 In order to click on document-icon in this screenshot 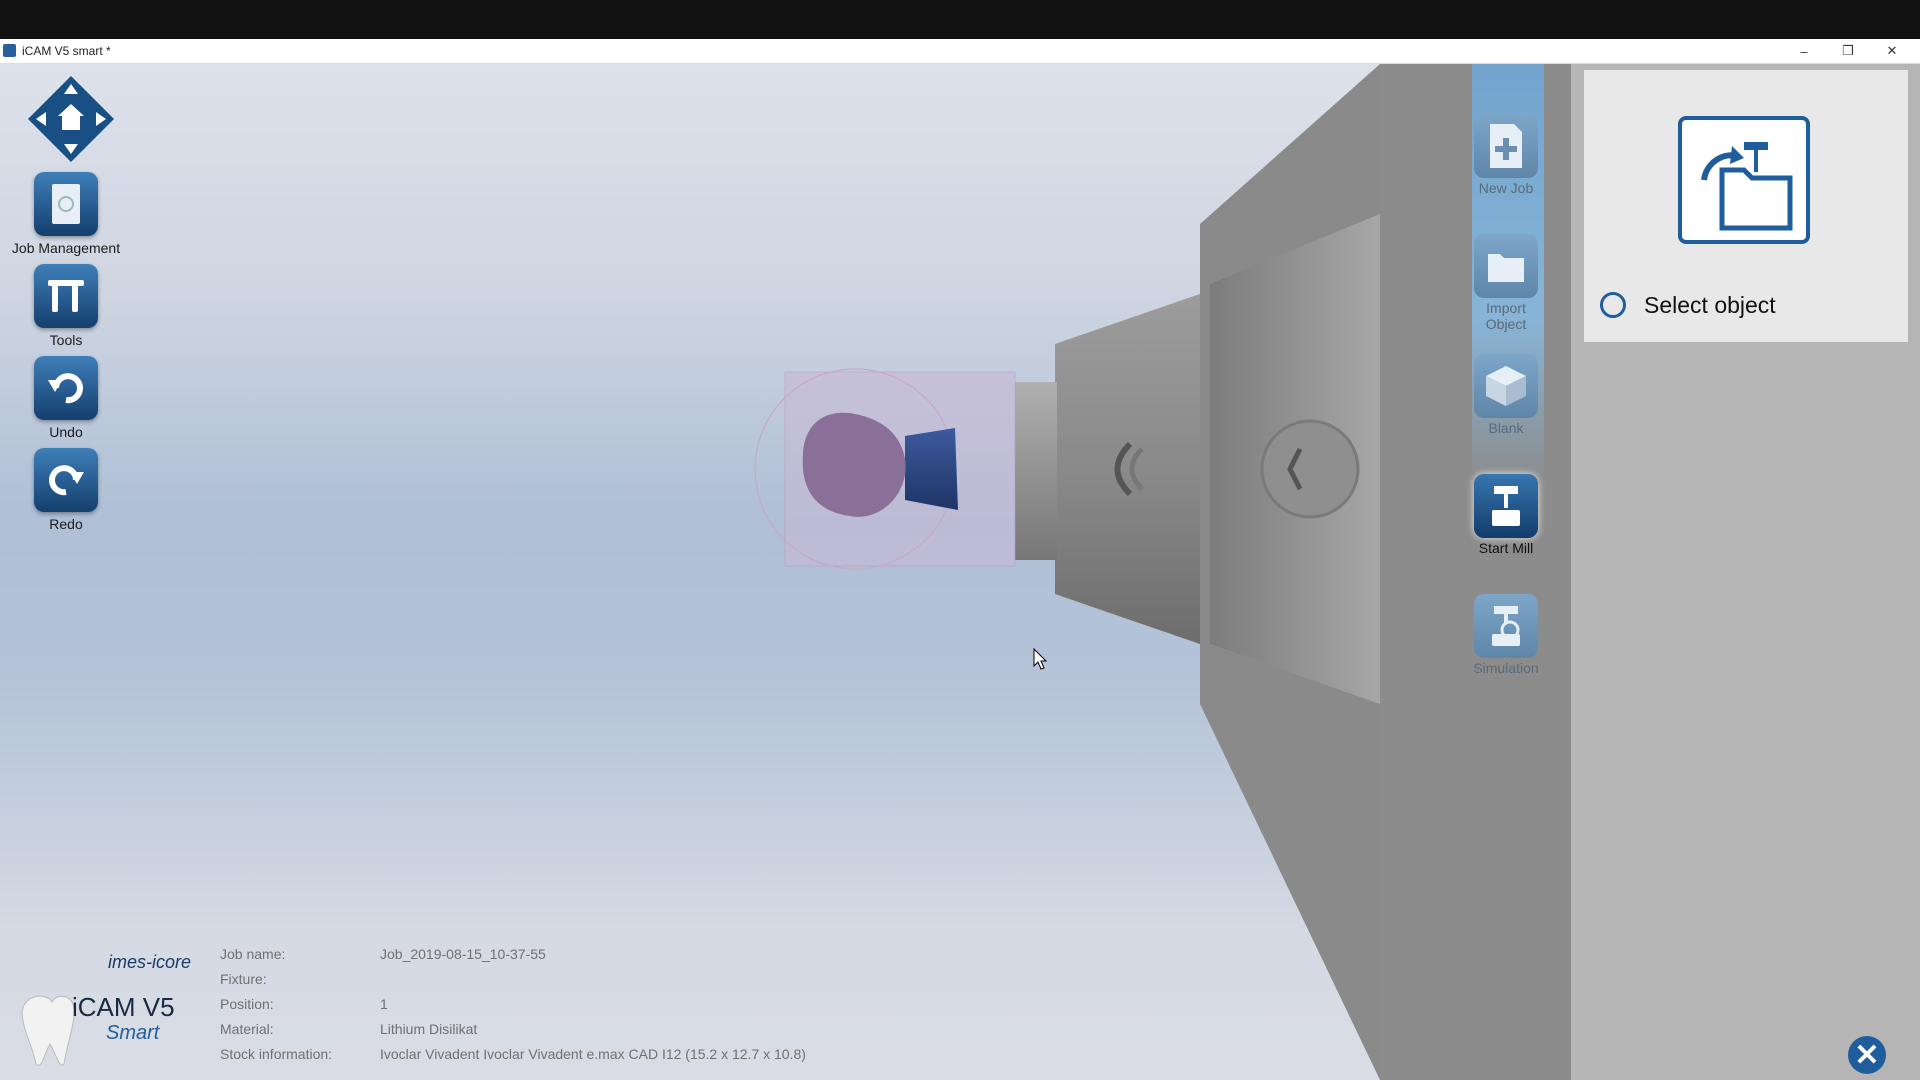, I will do `click(66, 204)`.